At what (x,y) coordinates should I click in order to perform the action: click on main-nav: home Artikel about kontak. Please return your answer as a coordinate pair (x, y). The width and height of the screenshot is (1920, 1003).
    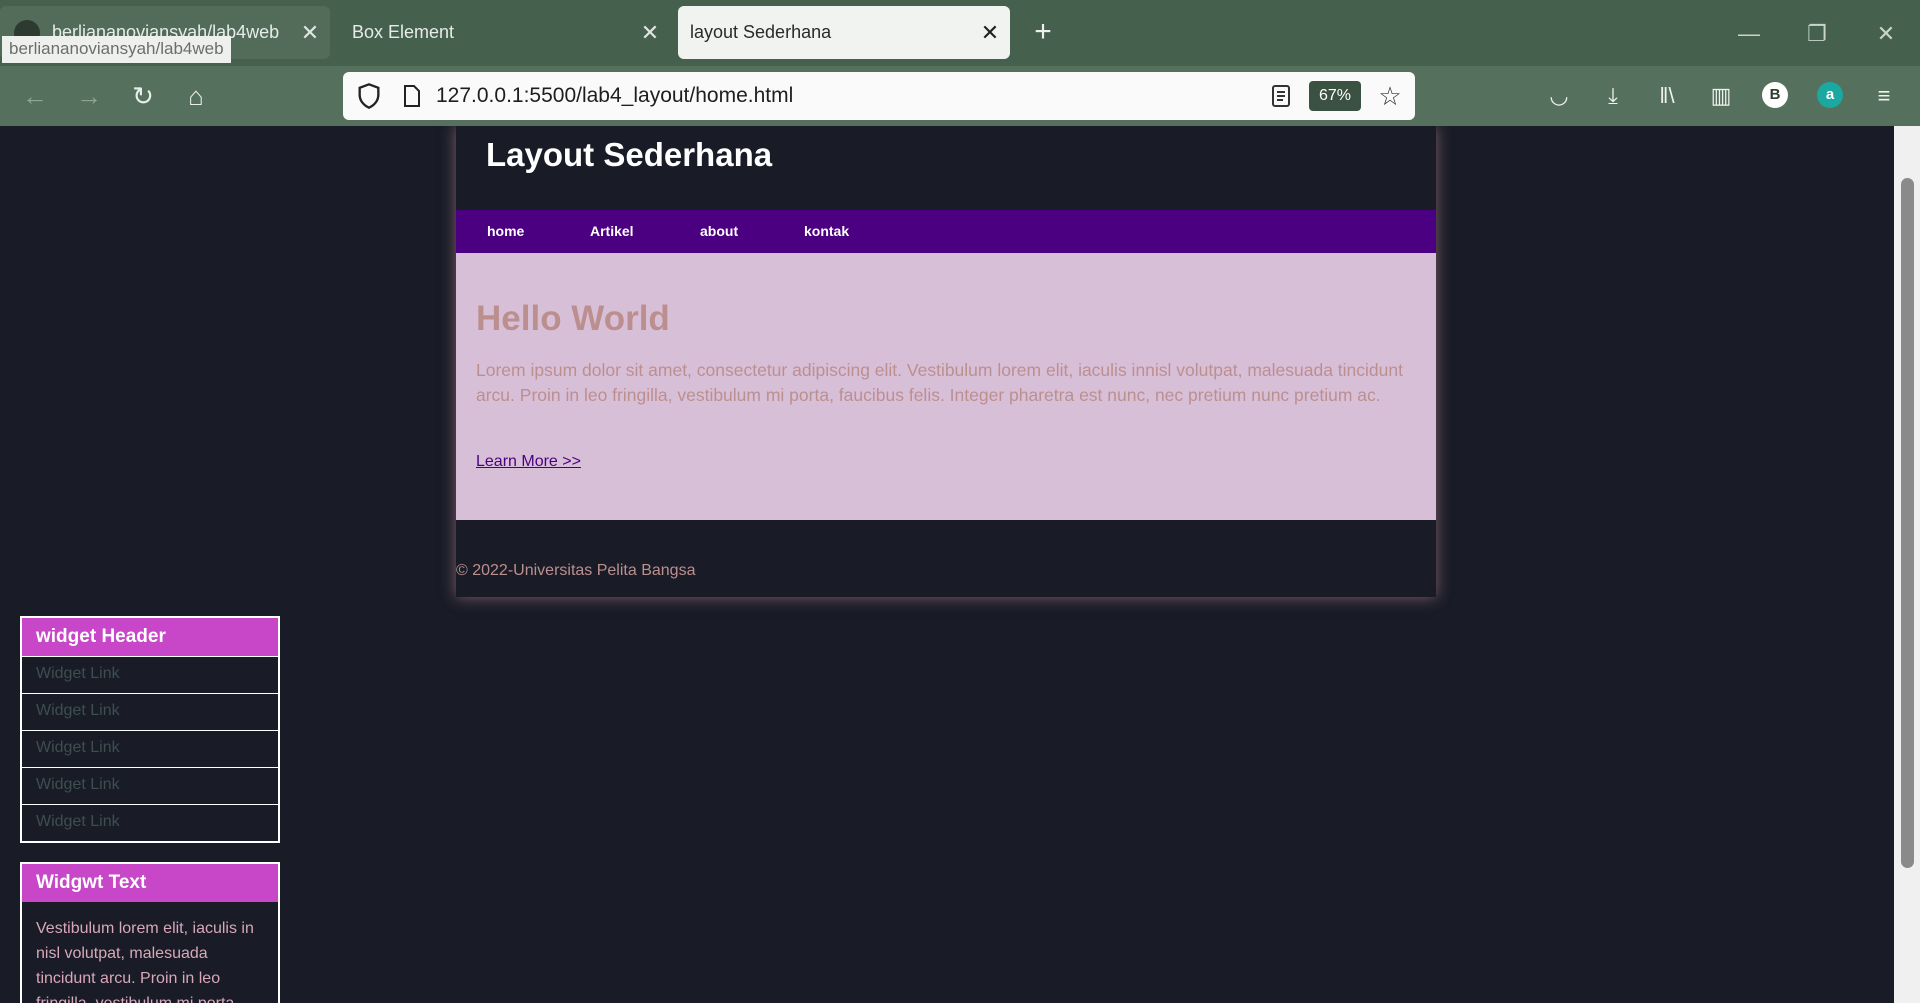
    Looking at the image, I should click on (946, 231).